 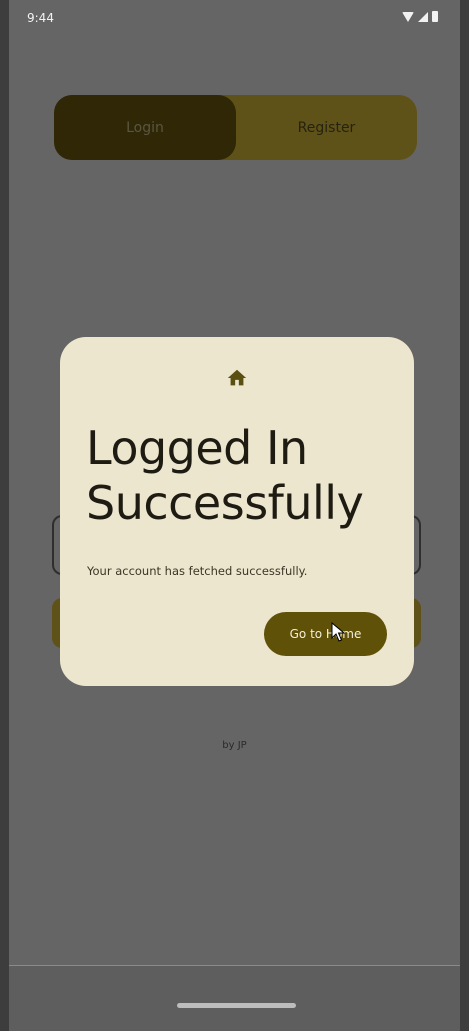 What do you see at coordinates (408, 16) in the screenshot?
I see `wifi-icon` at bounding box center [408, 16].